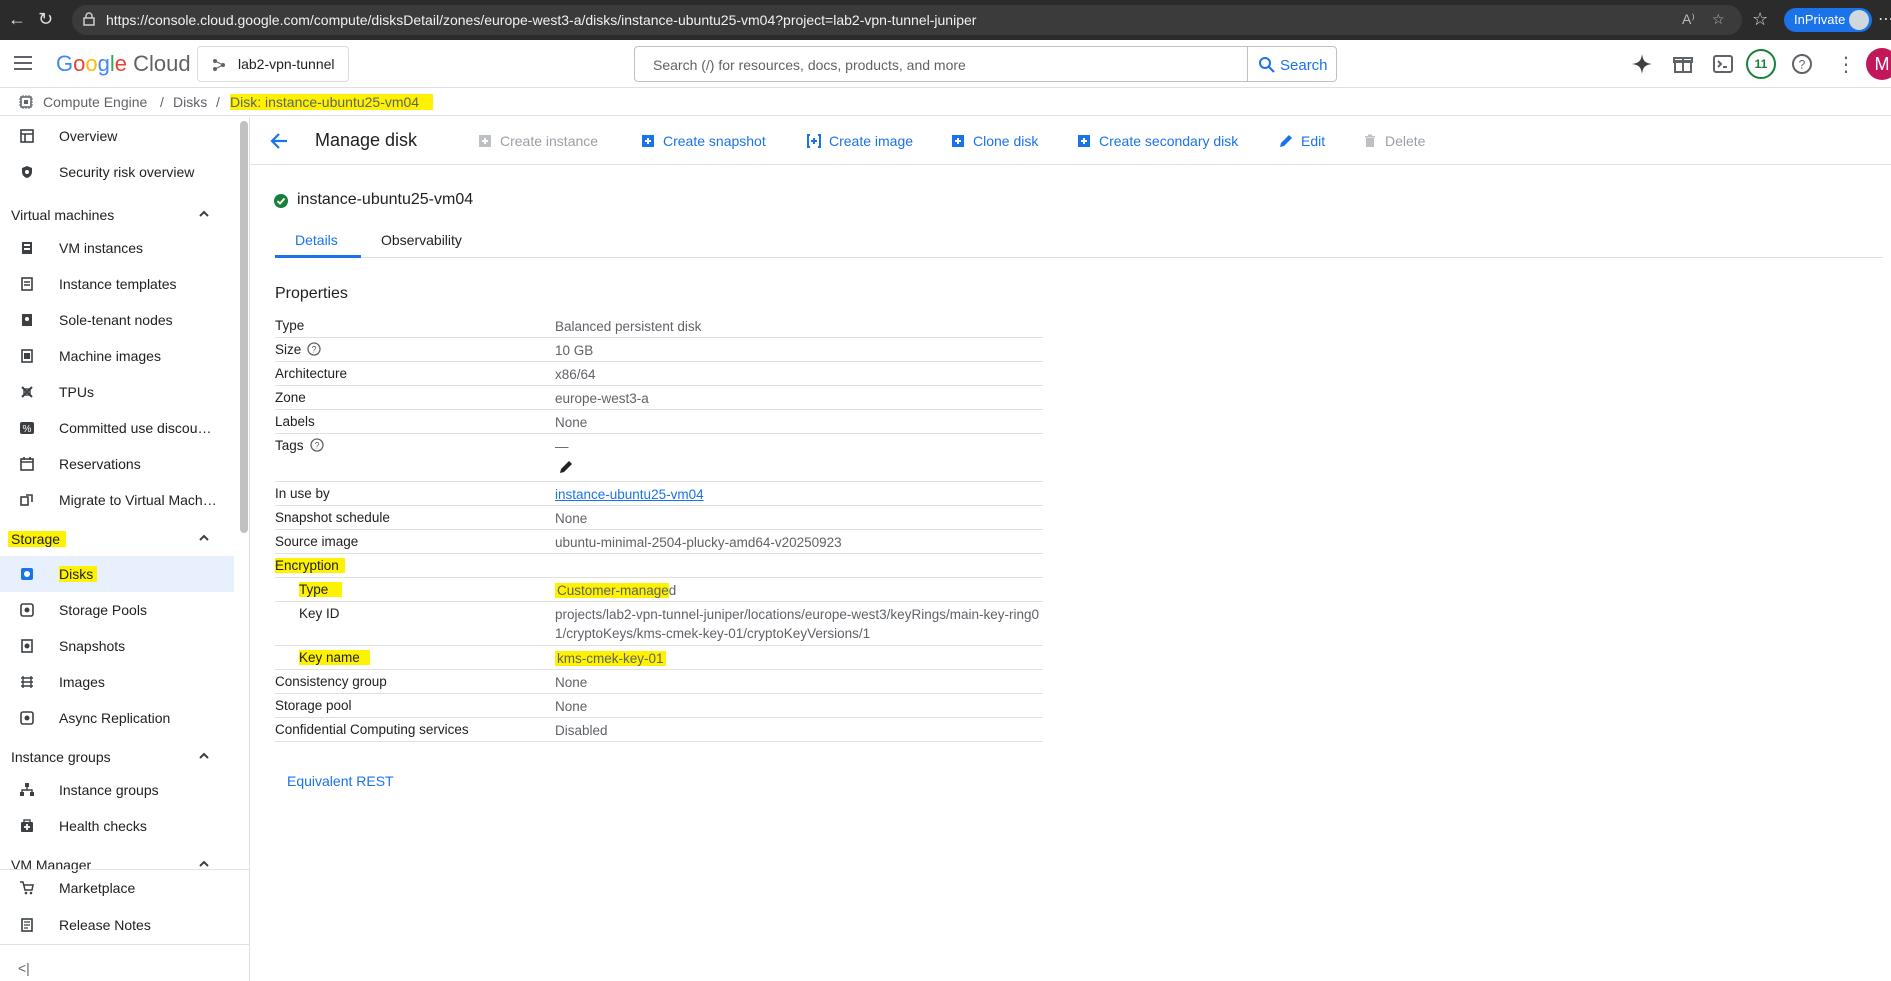 The height and width of the screenshot is (981, 1891). What do you see at coordinates (117, 925) in the screenshot?
I see `sidebar-item-release-notes: Release Notes` at bounding box center [117, 925].